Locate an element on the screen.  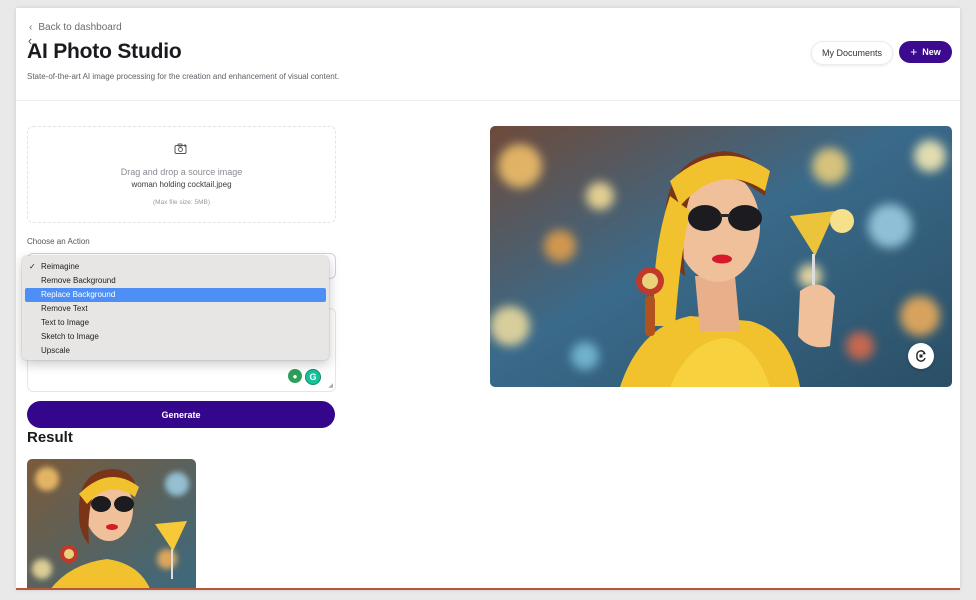
uploaded-file-name: woman holding cocktail.jpeg is located at coordinates (181, 184).